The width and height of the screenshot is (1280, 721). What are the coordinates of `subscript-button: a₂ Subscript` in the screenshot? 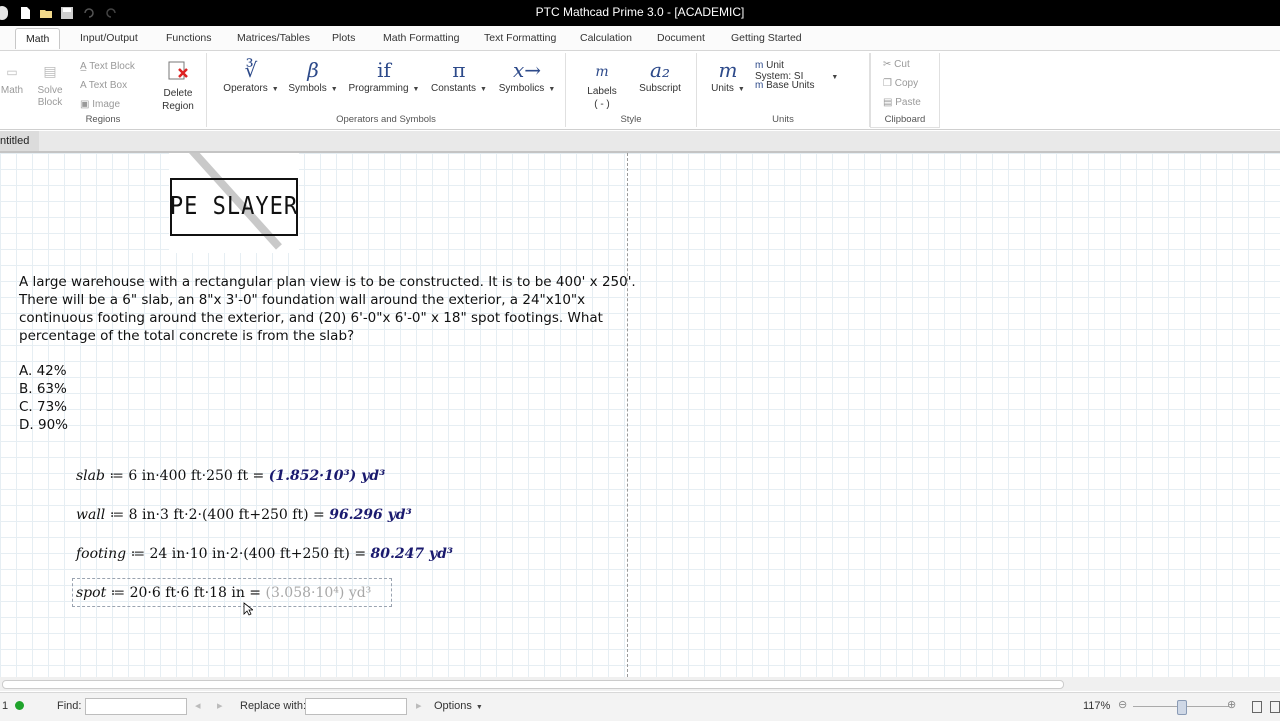 It's located at (660, 75).